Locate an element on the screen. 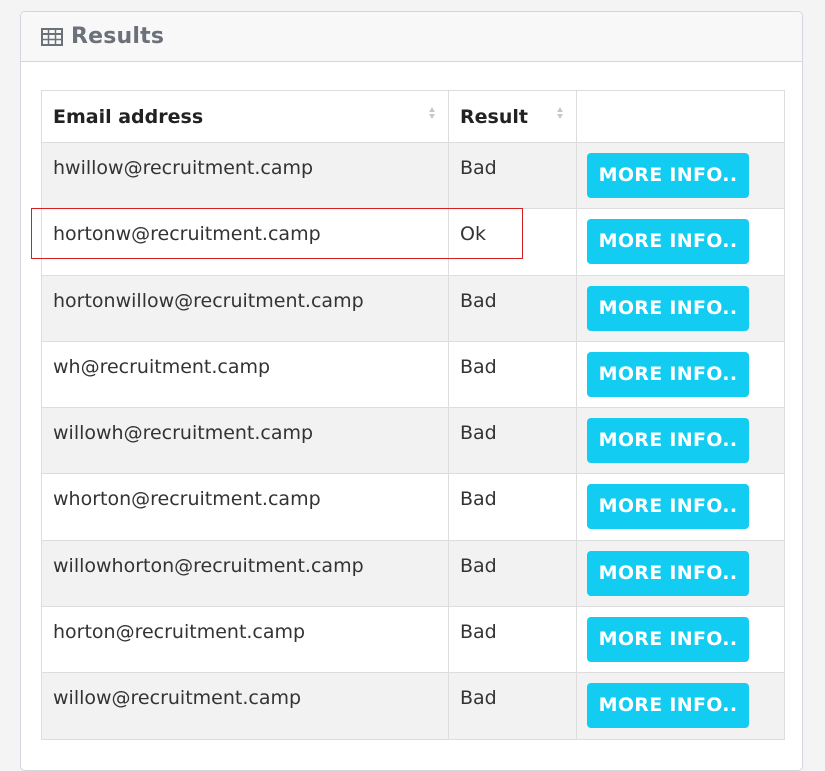 Image resolution: width=825 pixels, height=771 pixels. table-row: willow@recruitment.camp Bad MORE INFO.. is located at coordinates (413, 706).